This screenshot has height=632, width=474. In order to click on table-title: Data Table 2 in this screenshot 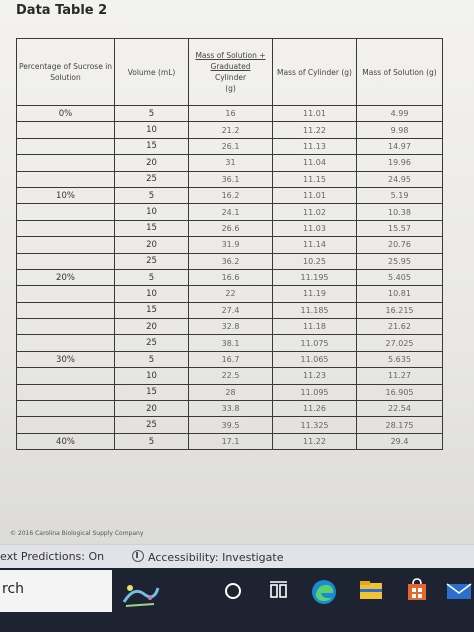, I will do `click(62, 10)`.